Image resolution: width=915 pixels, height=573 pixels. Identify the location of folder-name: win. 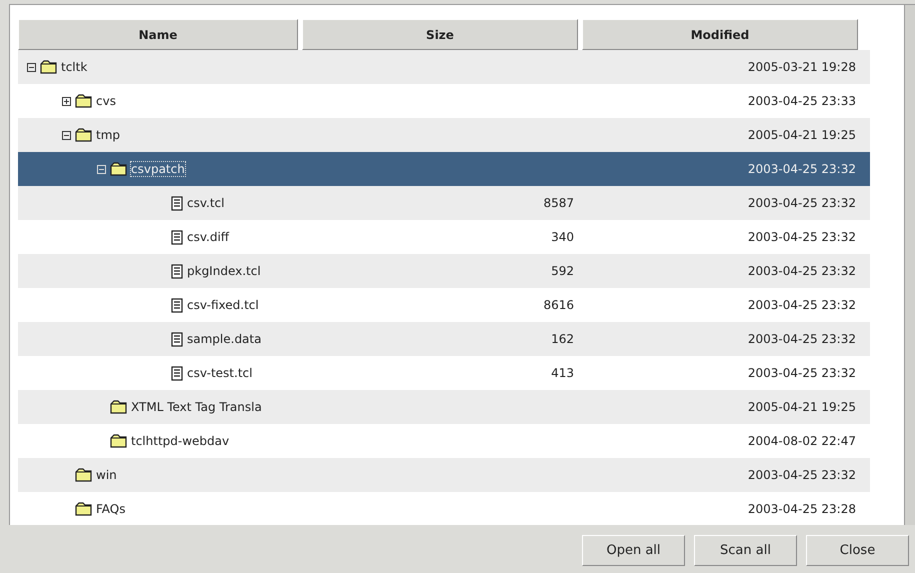
(106, 475).